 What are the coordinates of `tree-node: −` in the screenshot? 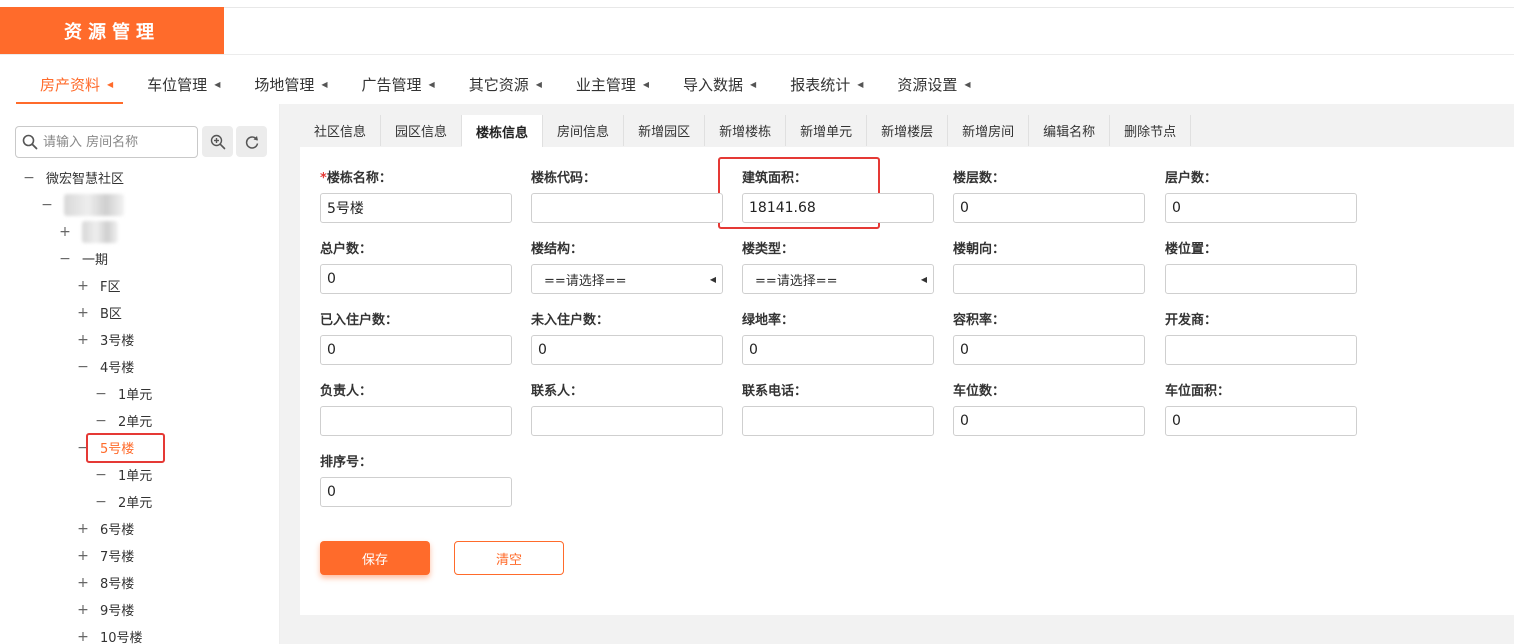 It's located at (140, 204).